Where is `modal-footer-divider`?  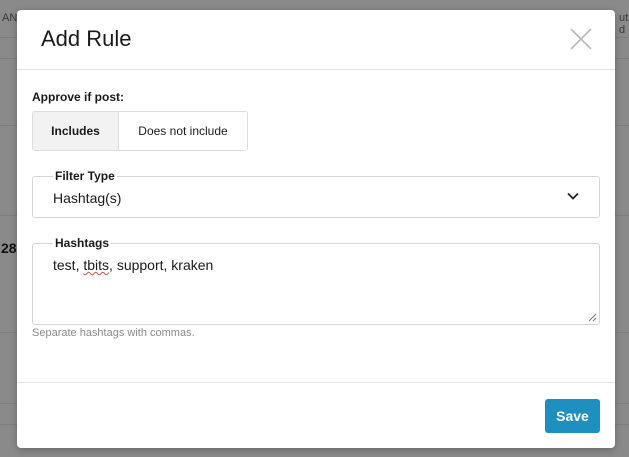
modal-footer-divider is located at coordinates (316, 382).